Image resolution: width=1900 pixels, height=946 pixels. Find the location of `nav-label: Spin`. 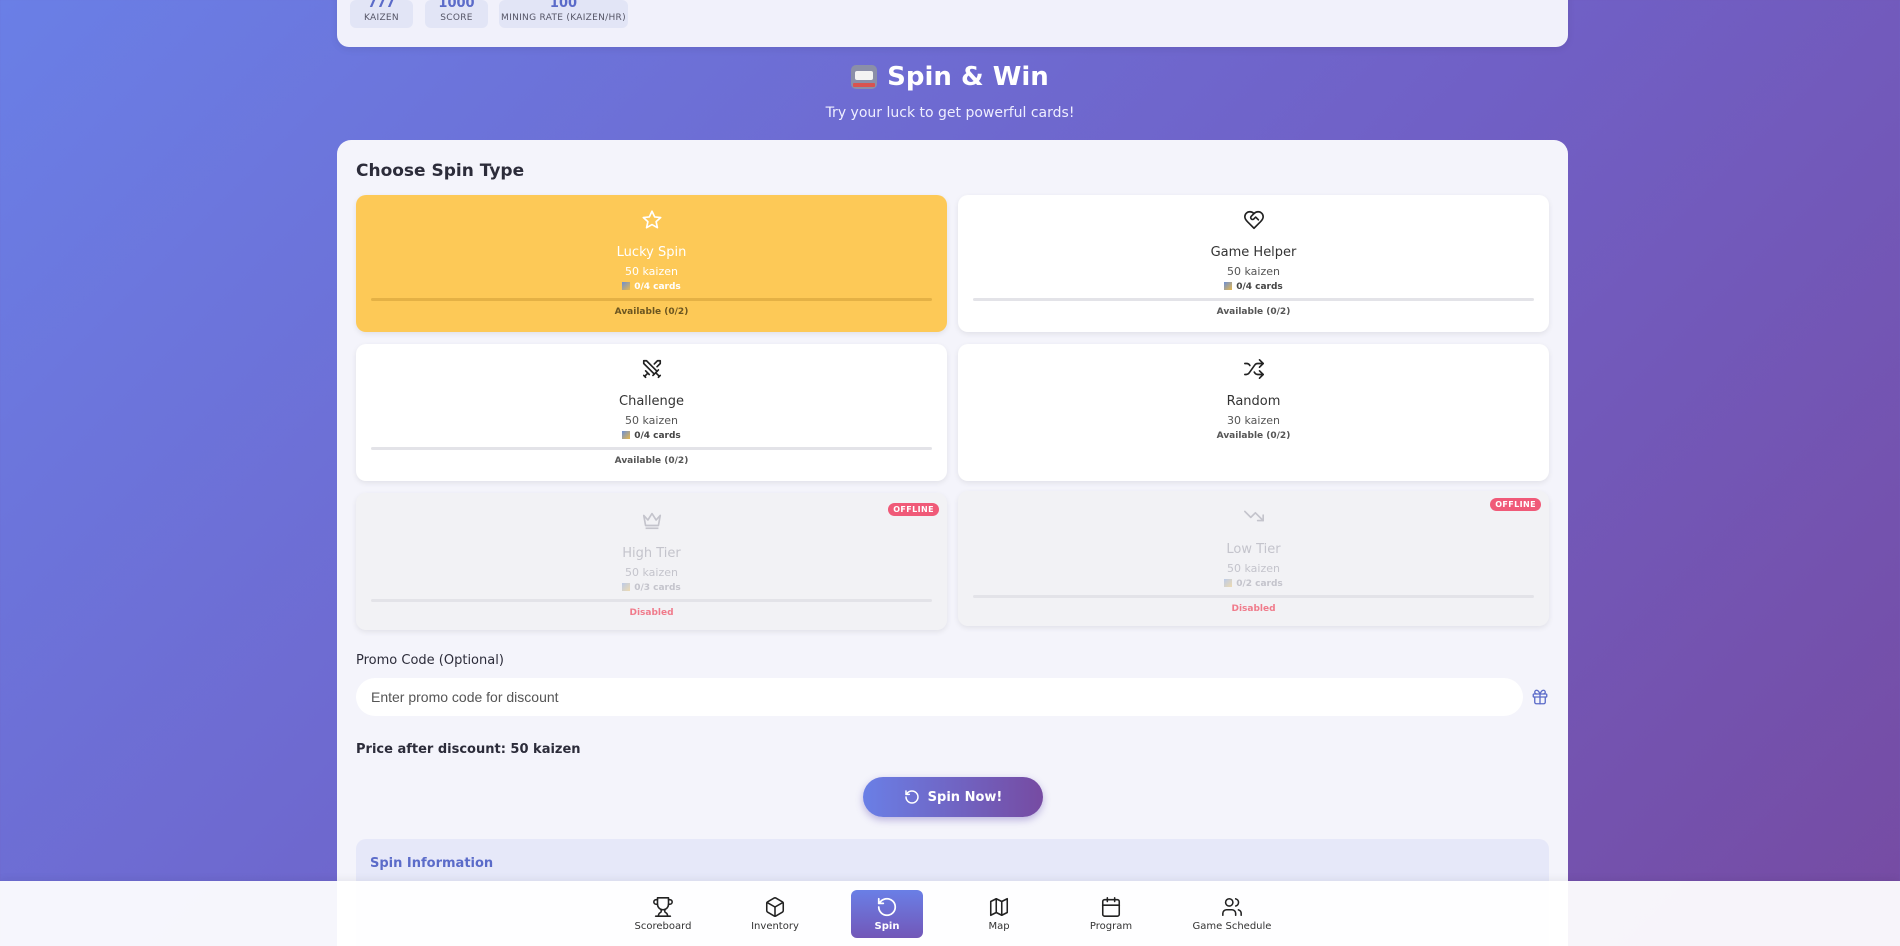

nav-label: Spin is located at coordinates (887, 926).